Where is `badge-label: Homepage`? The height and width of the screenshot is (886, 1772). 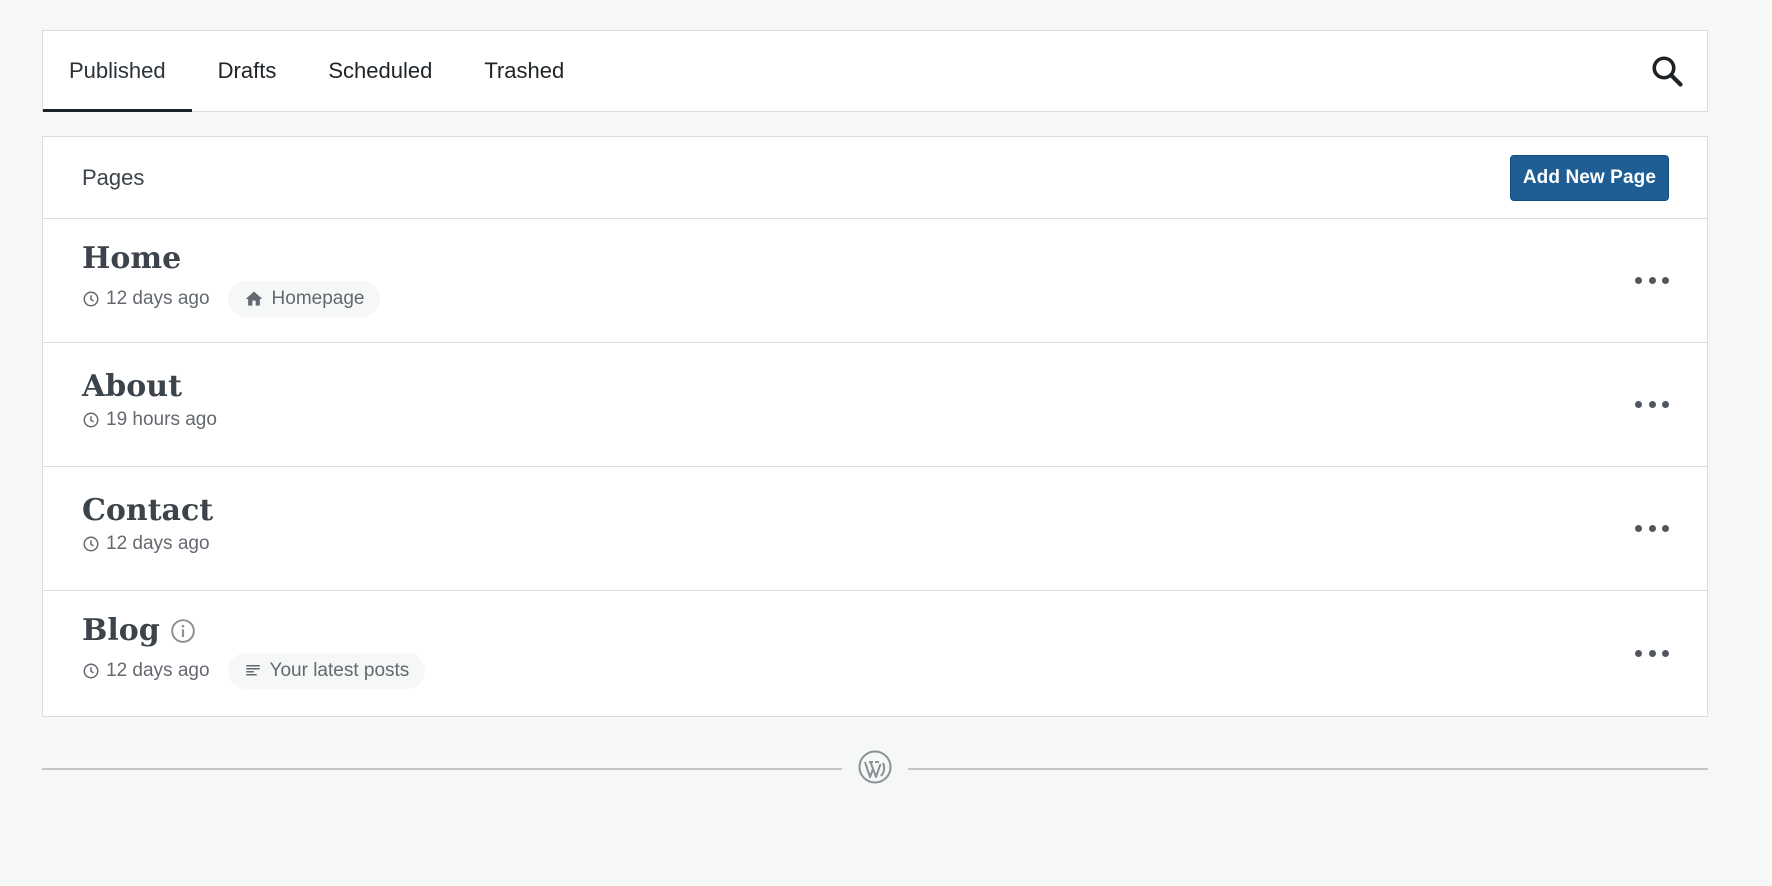 badge-label: Homepage is located at coordinates (318, 298).